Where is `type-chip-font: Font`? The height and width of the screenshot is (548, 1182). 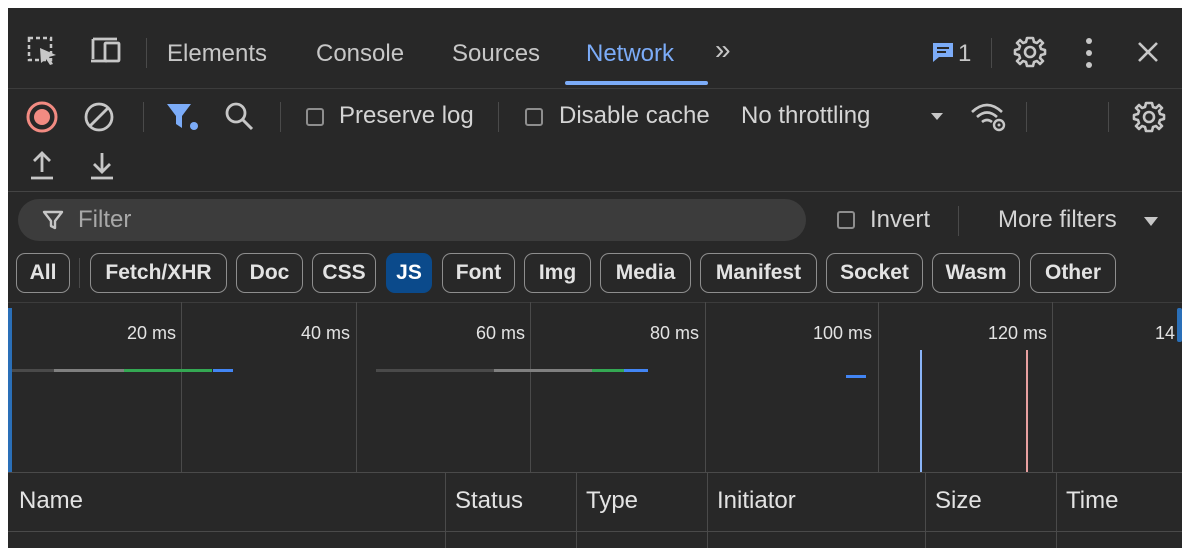 type-chip-font: Font is located at coordinates (478, 273).